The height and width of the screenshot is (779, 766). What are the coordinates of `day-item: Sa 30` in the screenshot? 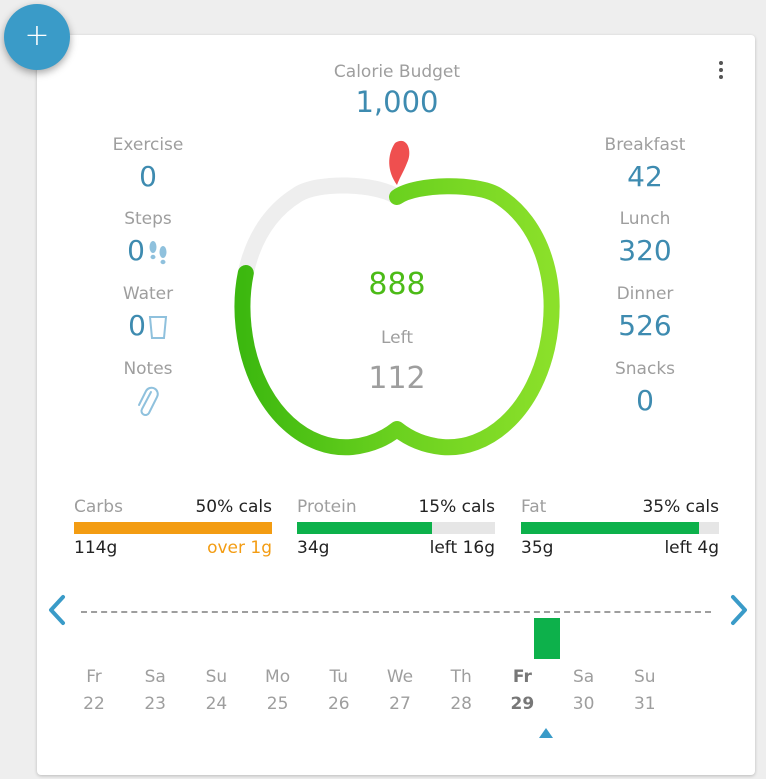 It's located at (584, 690).